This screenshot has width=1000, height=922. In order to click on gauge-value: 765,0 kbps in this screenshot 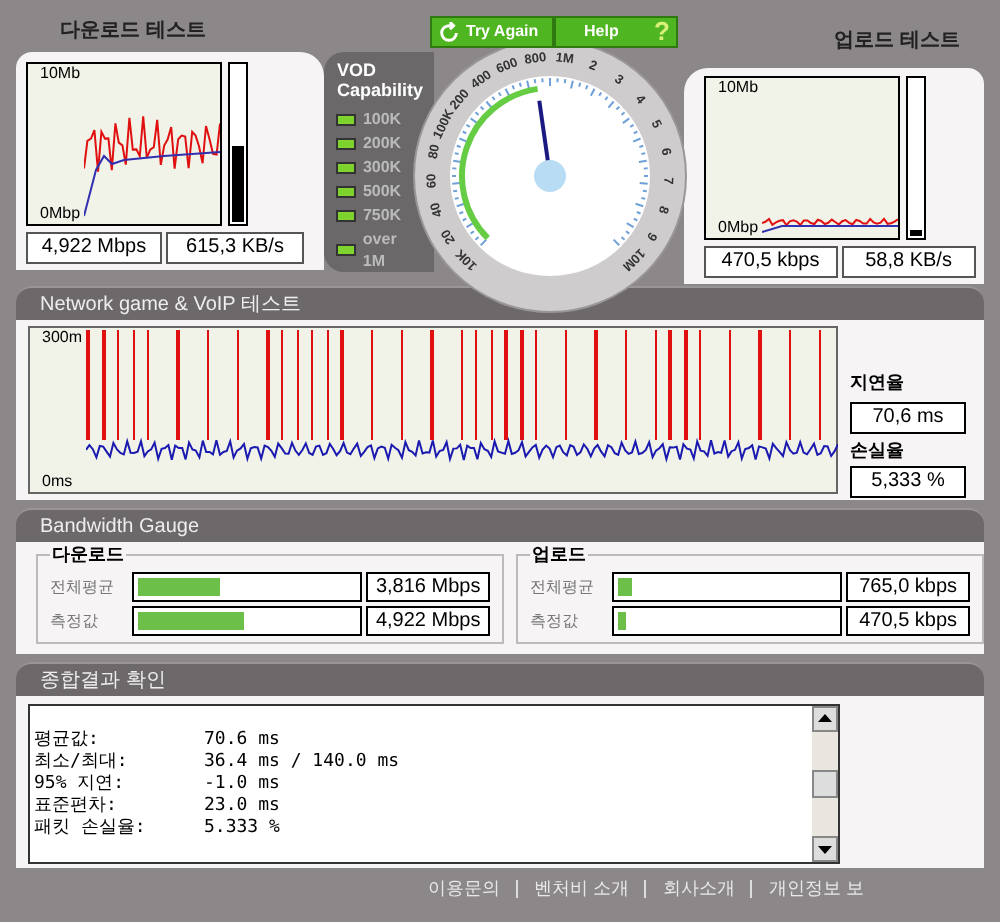, I will do `click(908, 587)`.